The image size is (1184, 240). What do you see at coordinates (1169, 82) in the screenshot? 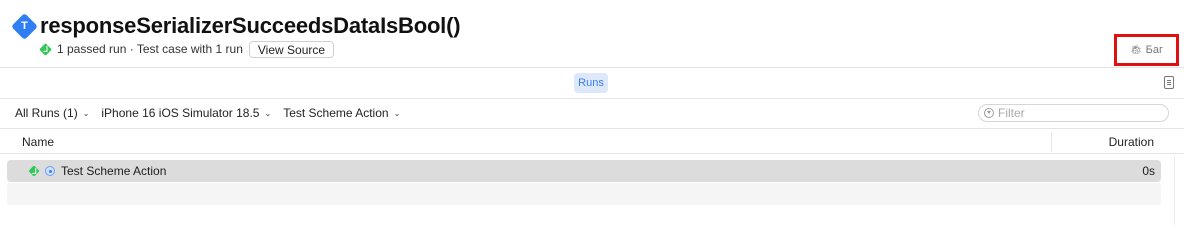
I see `inspector-toggle-icon` at bounding box center [1169, 82].